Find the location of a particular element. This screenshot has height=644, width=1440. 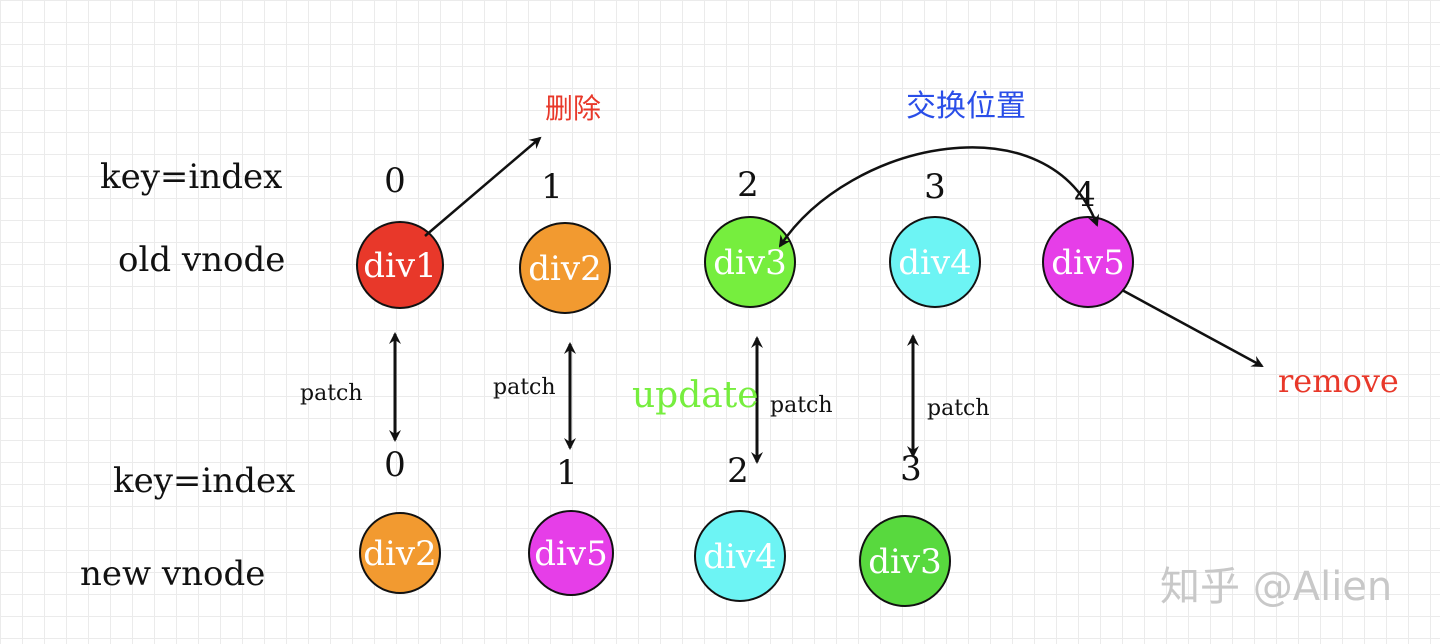

new-index-1: 1 is located at coordinates (567, 473).